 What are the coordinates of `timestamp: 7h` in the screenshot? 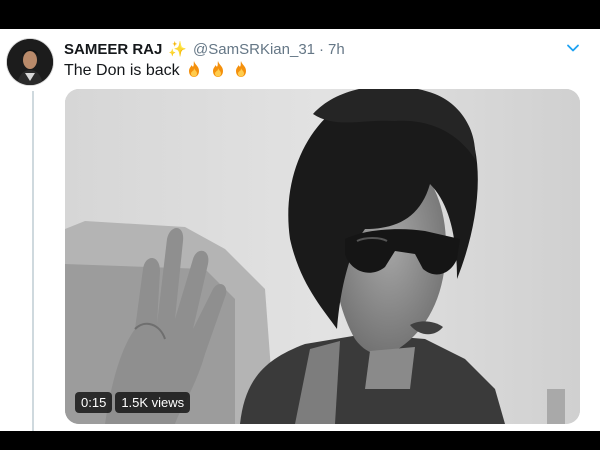 It's located at (336, 49).